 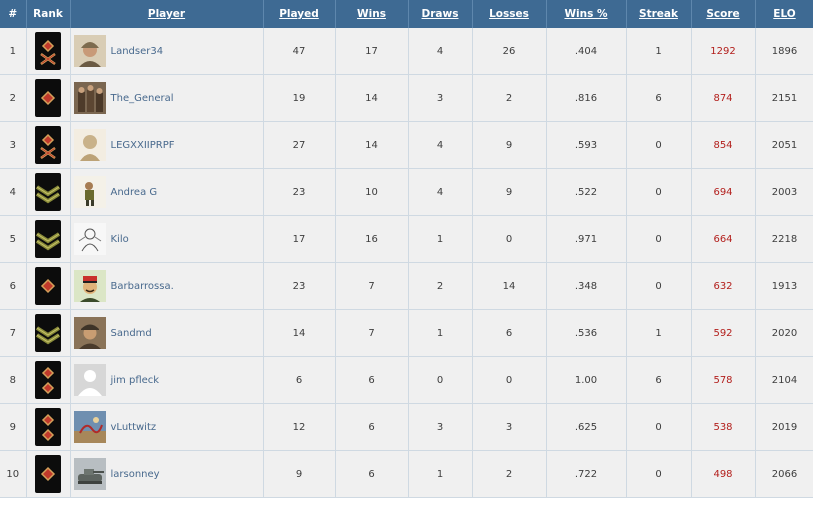 What do you see at coordinates (440, 380) in the screenshot?
I see `draws-value: 0` at bounding box center [440, 380].